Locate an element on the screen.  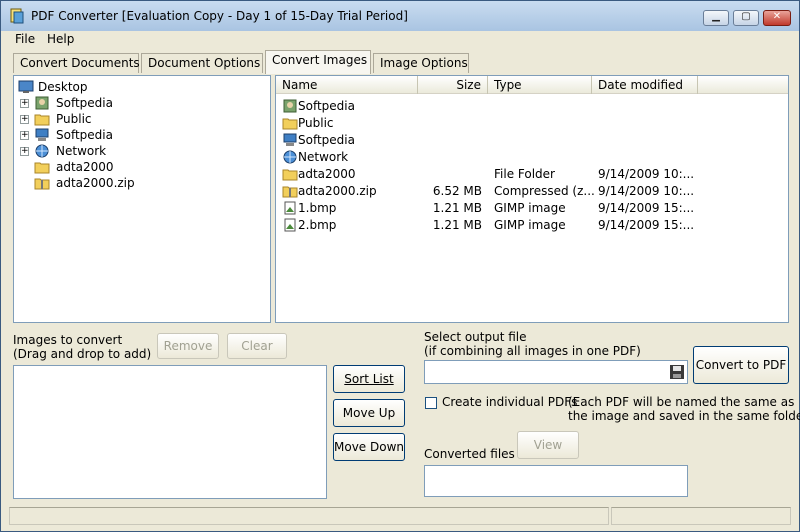
output-file-sublabel: (if combining all images in one PDF) is located at coordinates (532, 351).